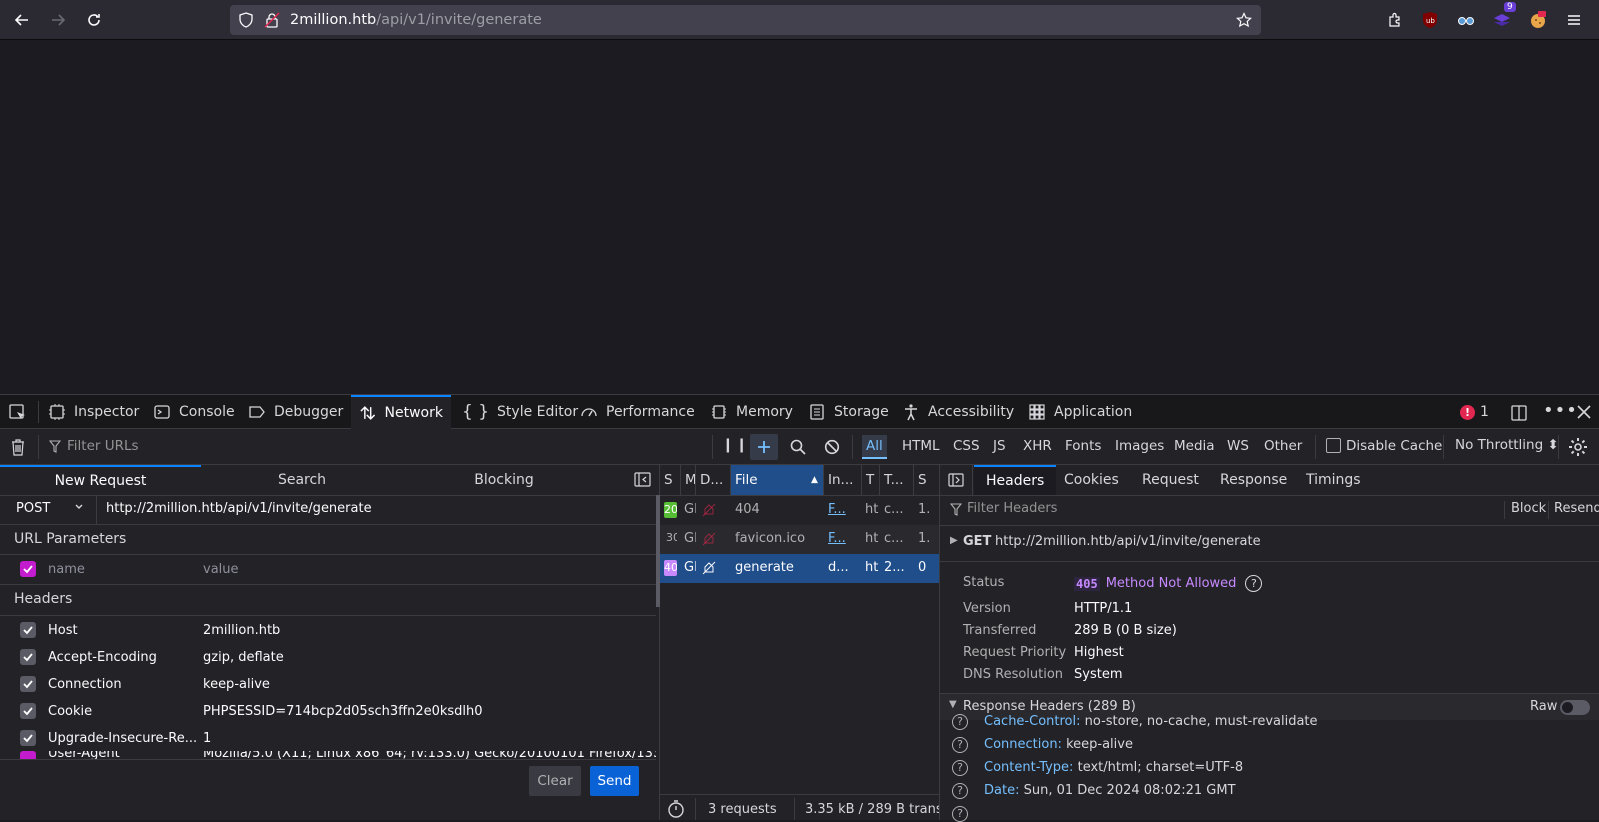  What do you see at coordinates (874, 447) in the screenshot?
I see `filter-type-all: All` at bounding box center [874, 447].